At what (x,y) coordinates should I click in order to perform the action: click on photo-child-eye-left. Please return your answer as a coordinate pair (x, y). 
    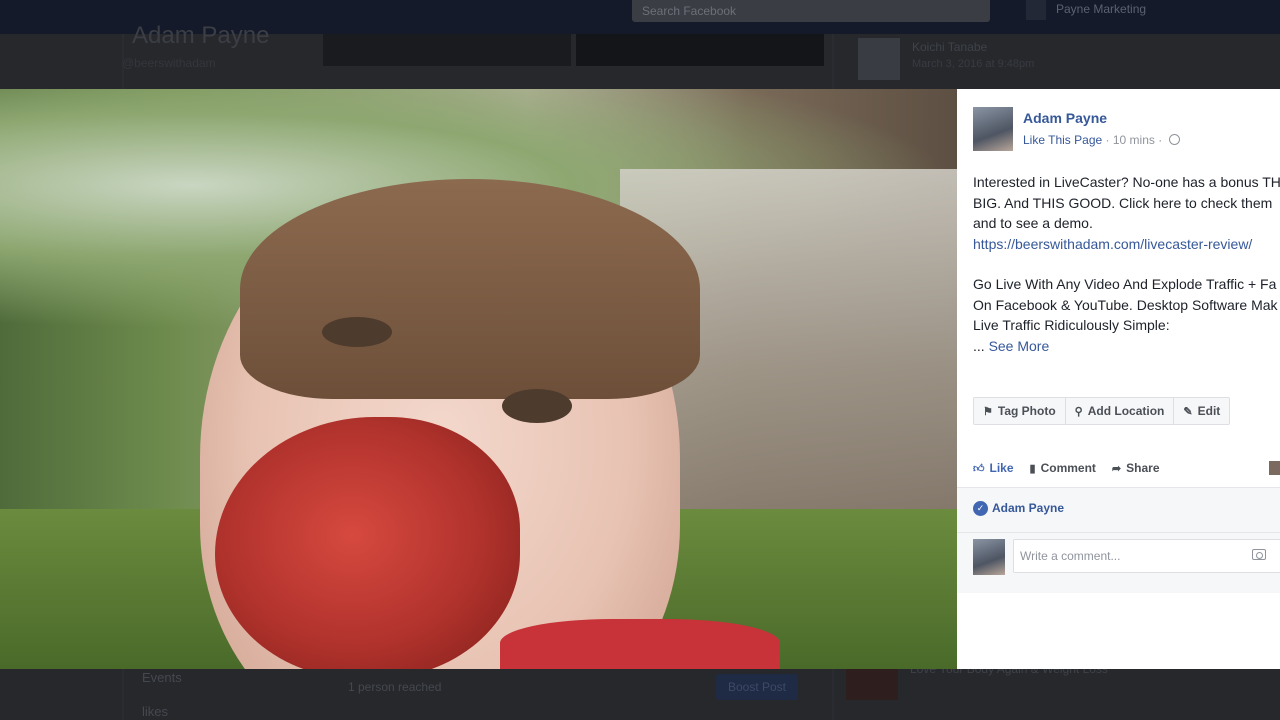
    Looking at the image, I should click on (357, 332).